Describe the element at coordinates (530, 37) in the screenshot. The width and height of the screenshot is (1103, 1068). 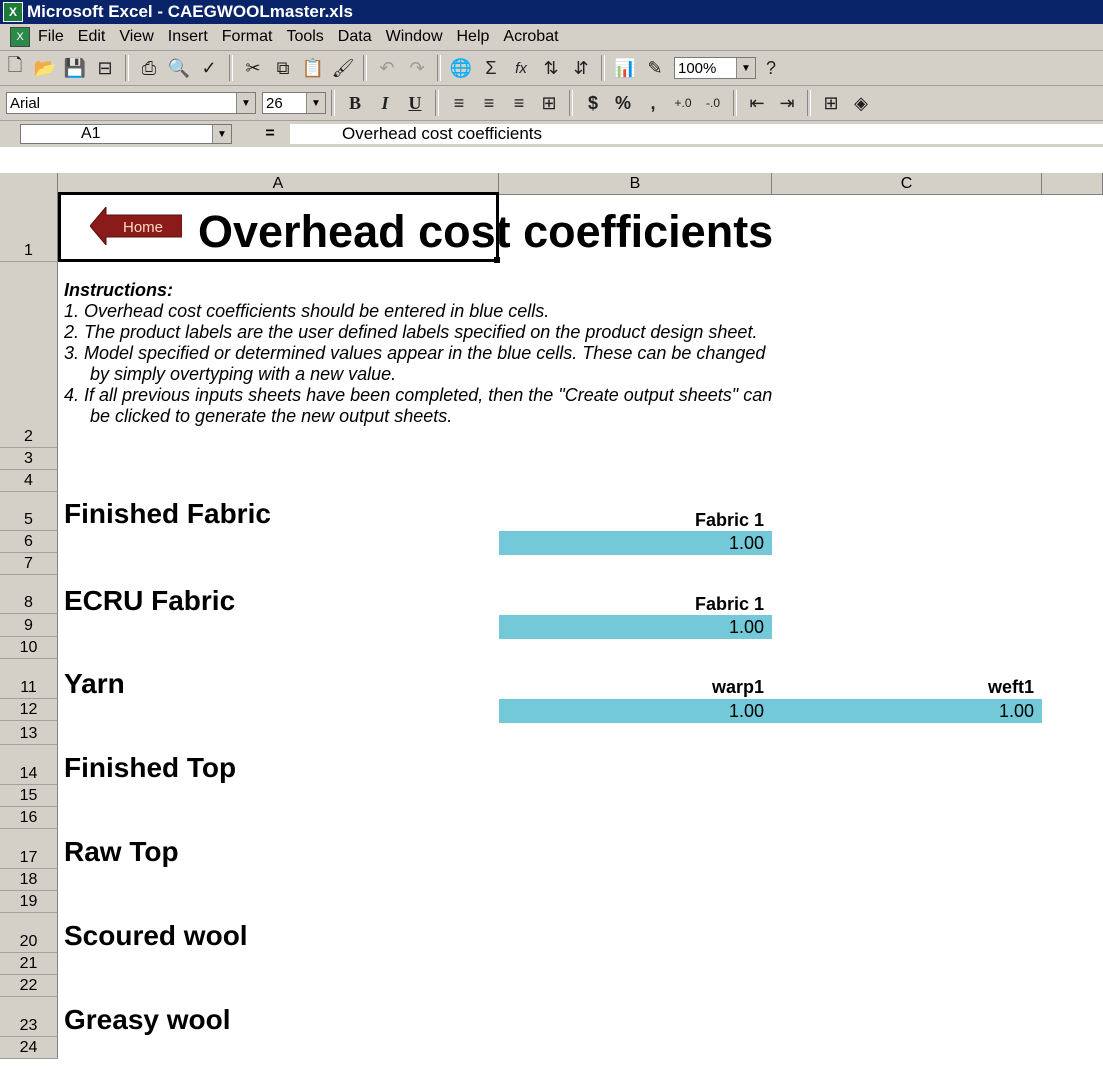
I see `menu-acrobat: Acrobat` at that location.